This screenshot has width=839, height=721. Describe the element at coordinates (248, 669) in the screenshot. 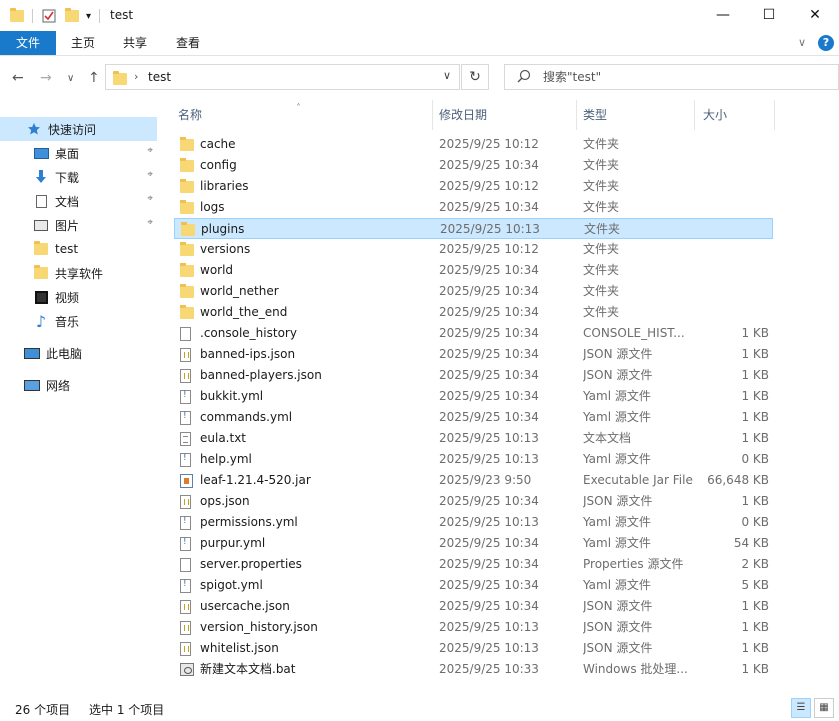

I see `file-name: 新建文本文档.bat` at that location.